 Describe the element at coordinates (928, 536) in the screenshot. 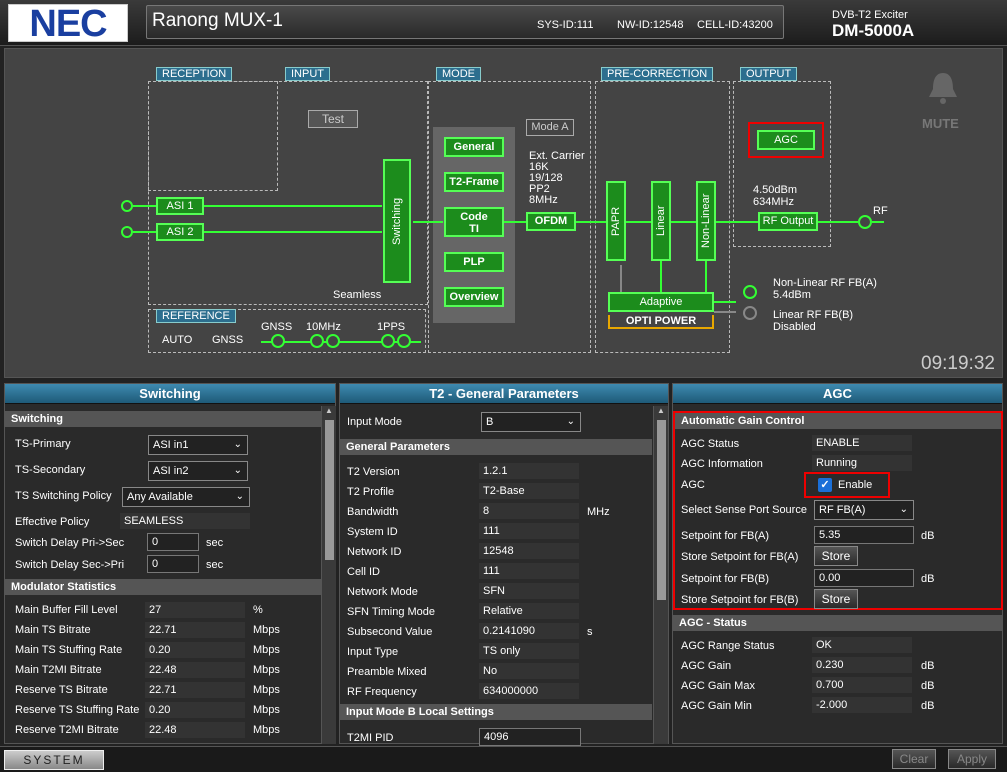

I see `setpoint-a-unit: dB` at that location.